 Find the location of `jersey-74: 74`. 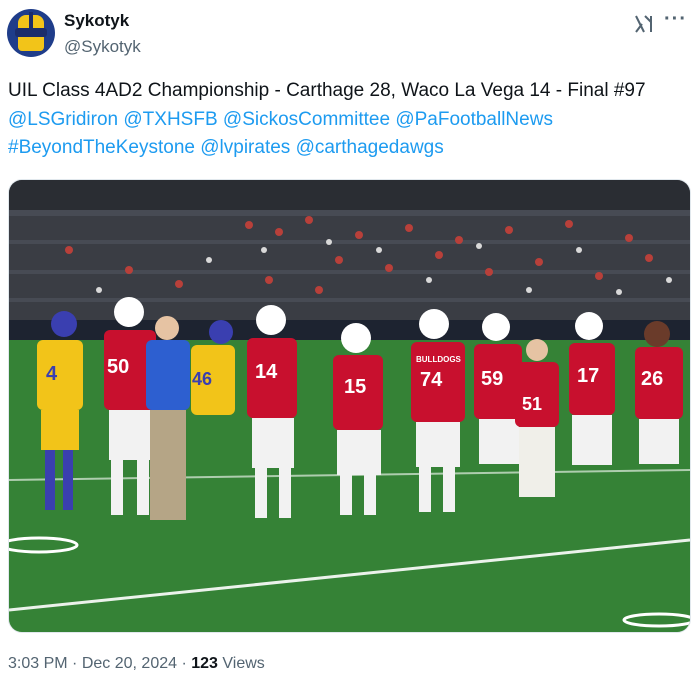

jersey-74: 74 is located at coordinates (431, 380).